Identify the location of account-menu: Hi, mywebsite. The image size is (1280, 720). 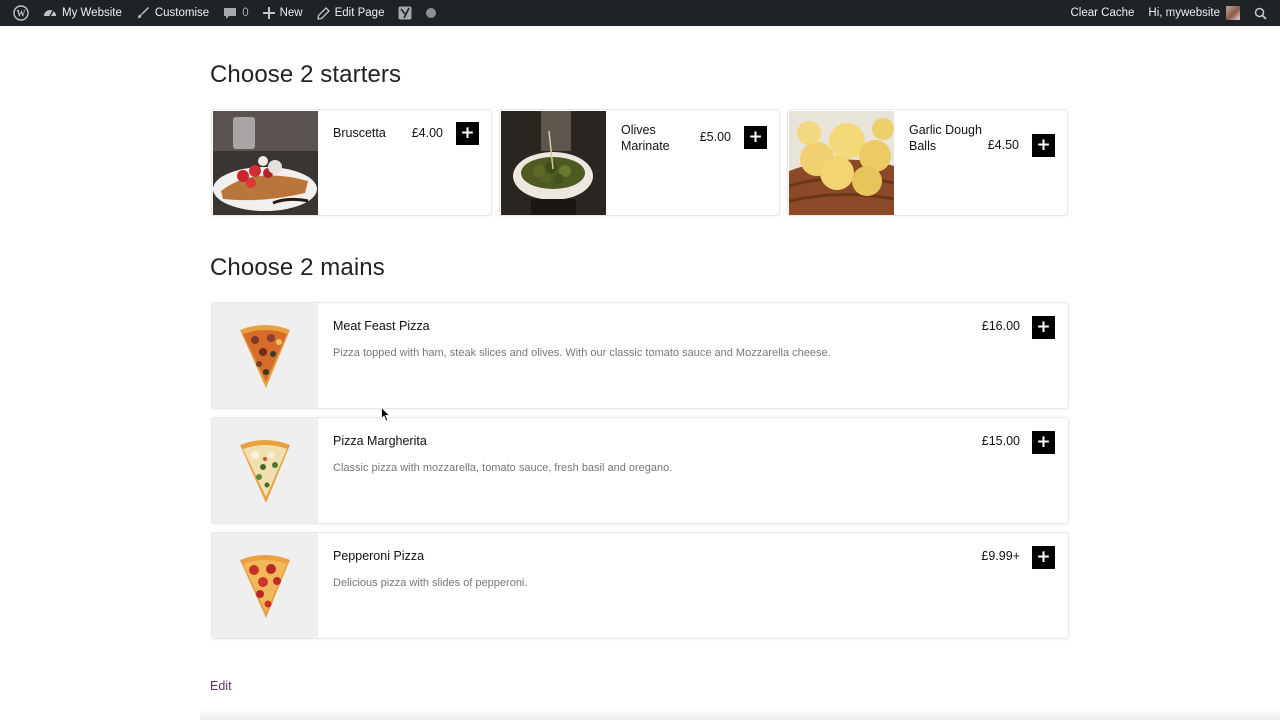
(1194, 13).